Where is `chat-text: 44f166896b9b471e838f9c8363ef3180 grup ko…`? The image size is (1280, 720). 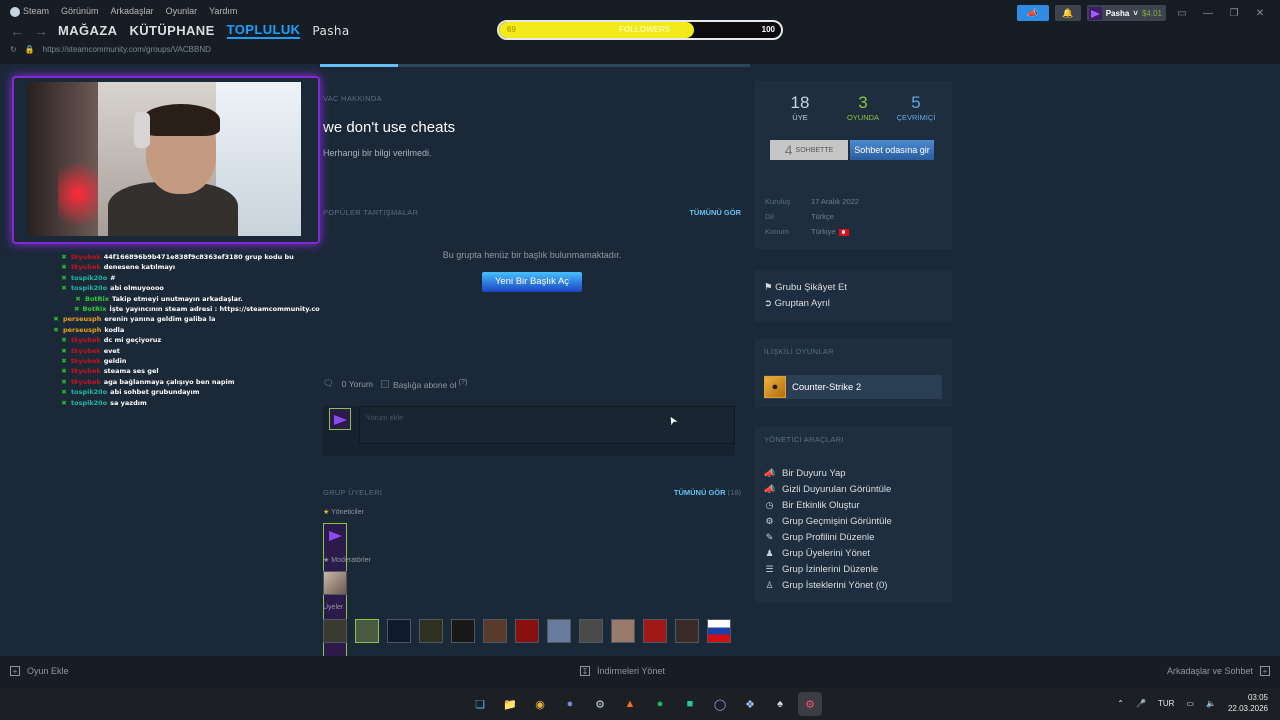
chat-text: 44f166896b9b471e838f9c8363ef3180 grup ko… is located at coordinates (198, 257).